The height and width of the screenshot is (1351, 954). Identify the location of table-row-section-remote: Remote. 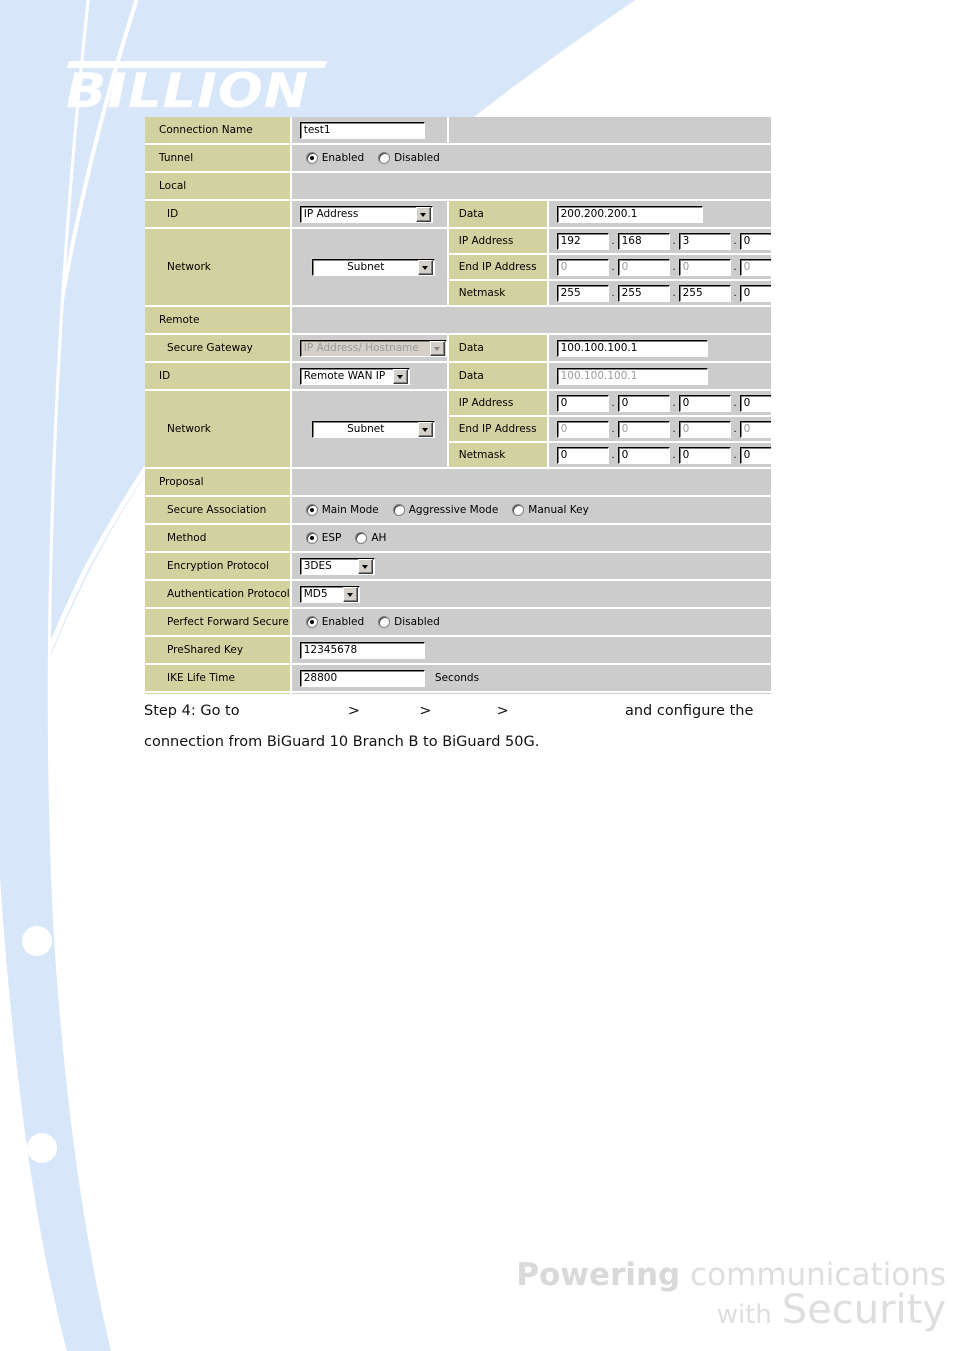
(458, 320).